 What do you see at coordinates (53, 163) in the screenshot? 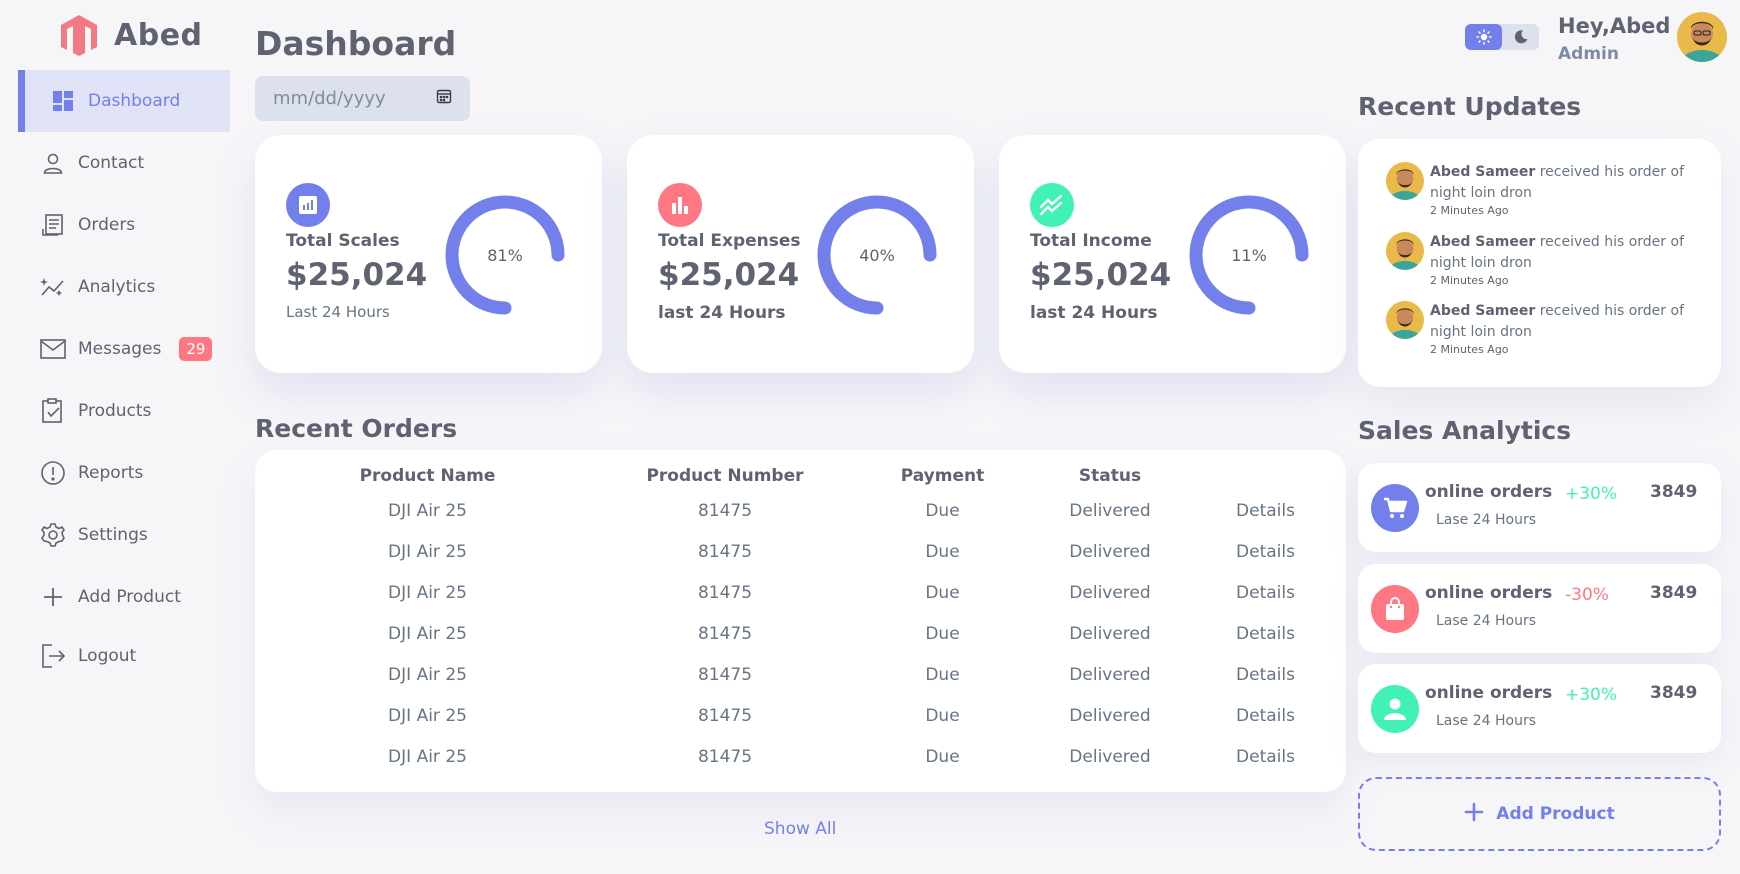
I see `person-icon` at bounding box center [53, 163].